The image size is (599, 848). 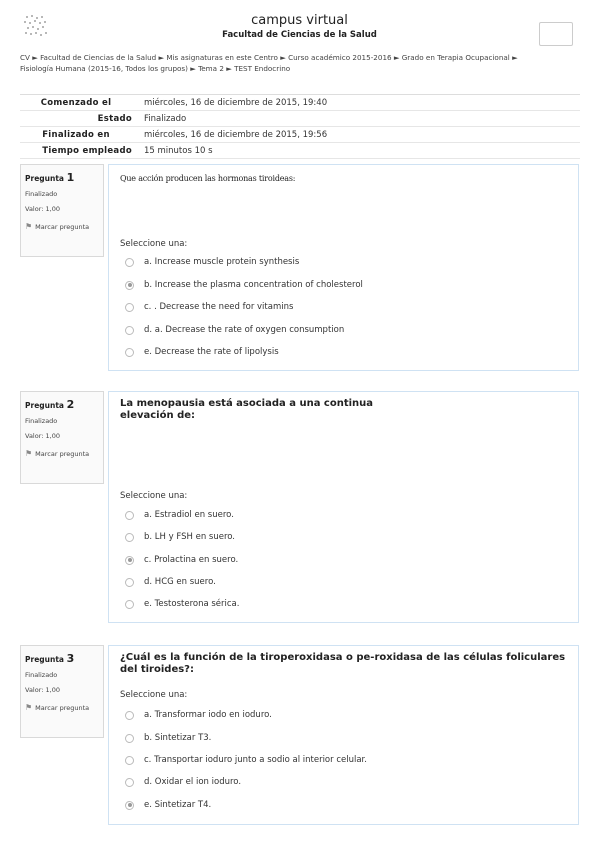 What do you see at coordinates (181, 560) in the screenshot?
I see `answer-option: c. Prolactina en suero.` at bounding box center [181, 560].